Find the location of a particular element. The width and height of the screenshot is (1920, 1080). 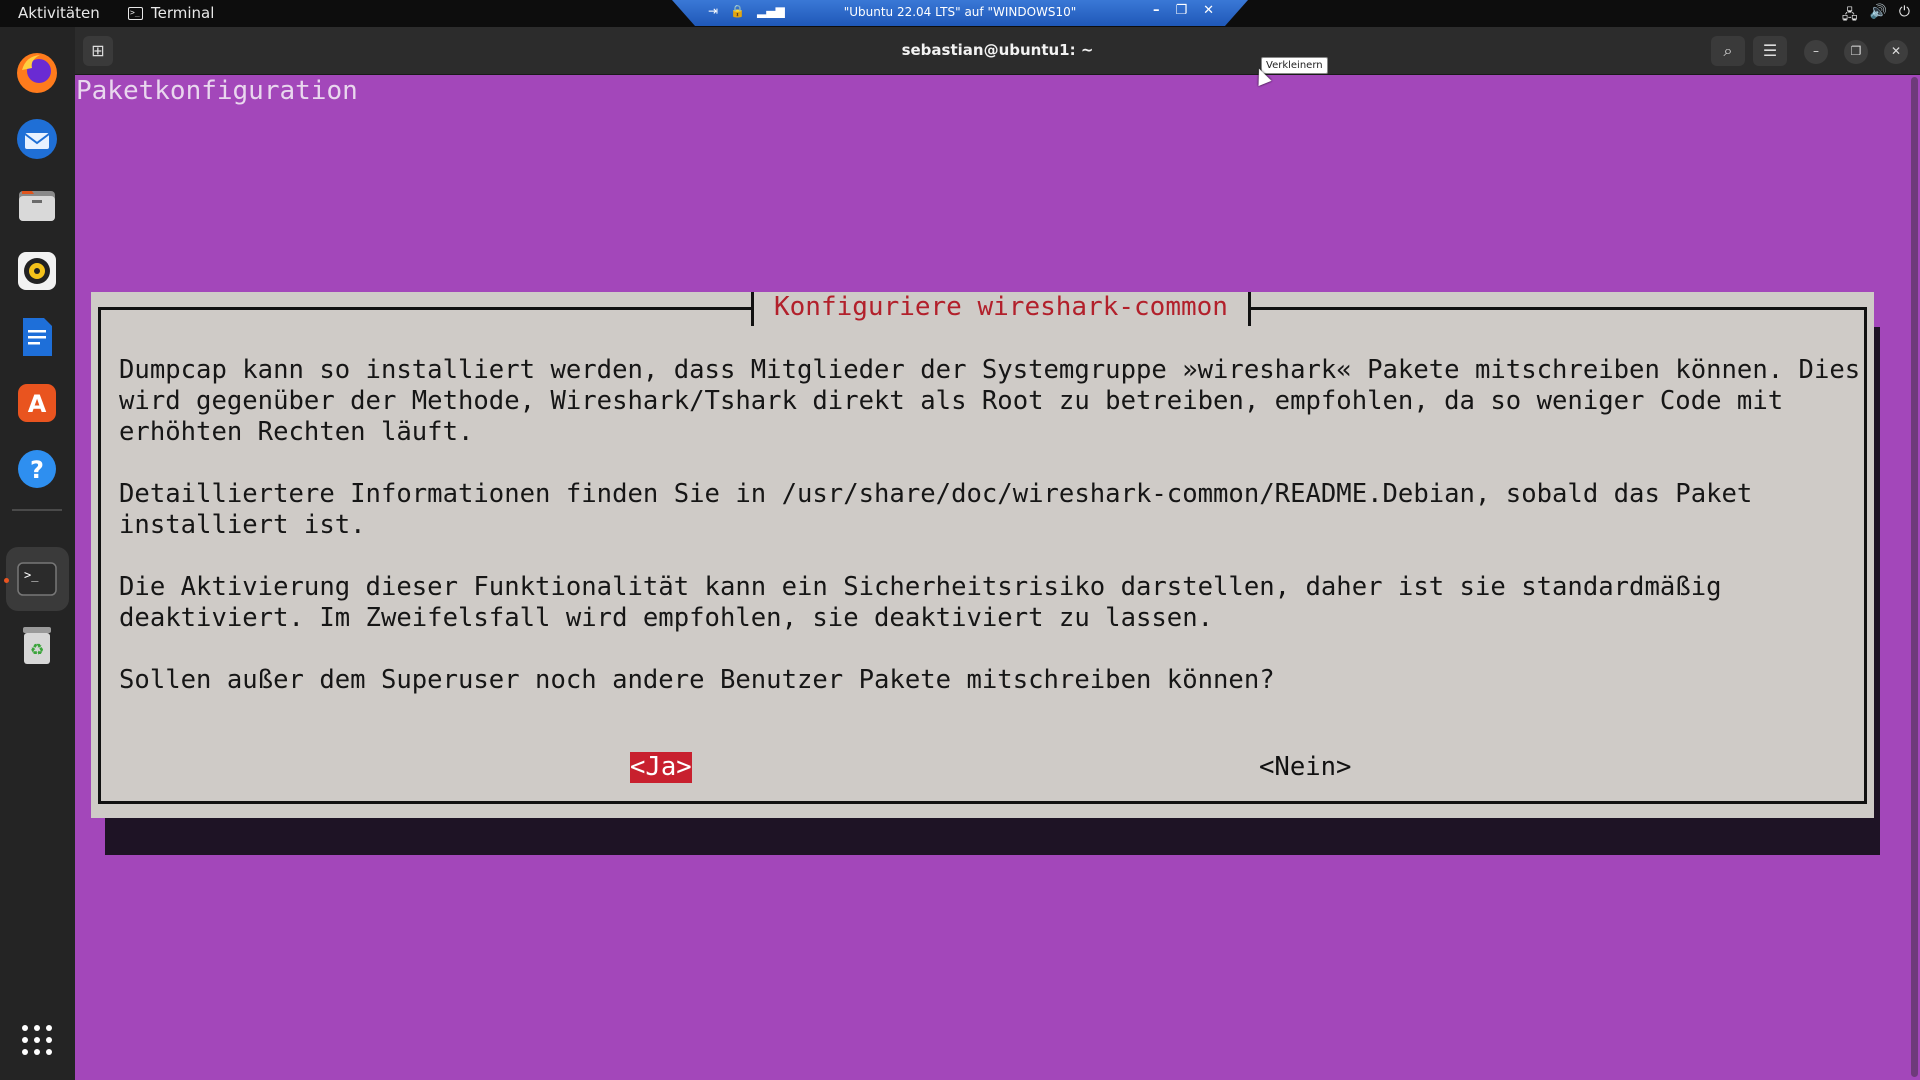

writer-icon is located at coordinates (37, 337).